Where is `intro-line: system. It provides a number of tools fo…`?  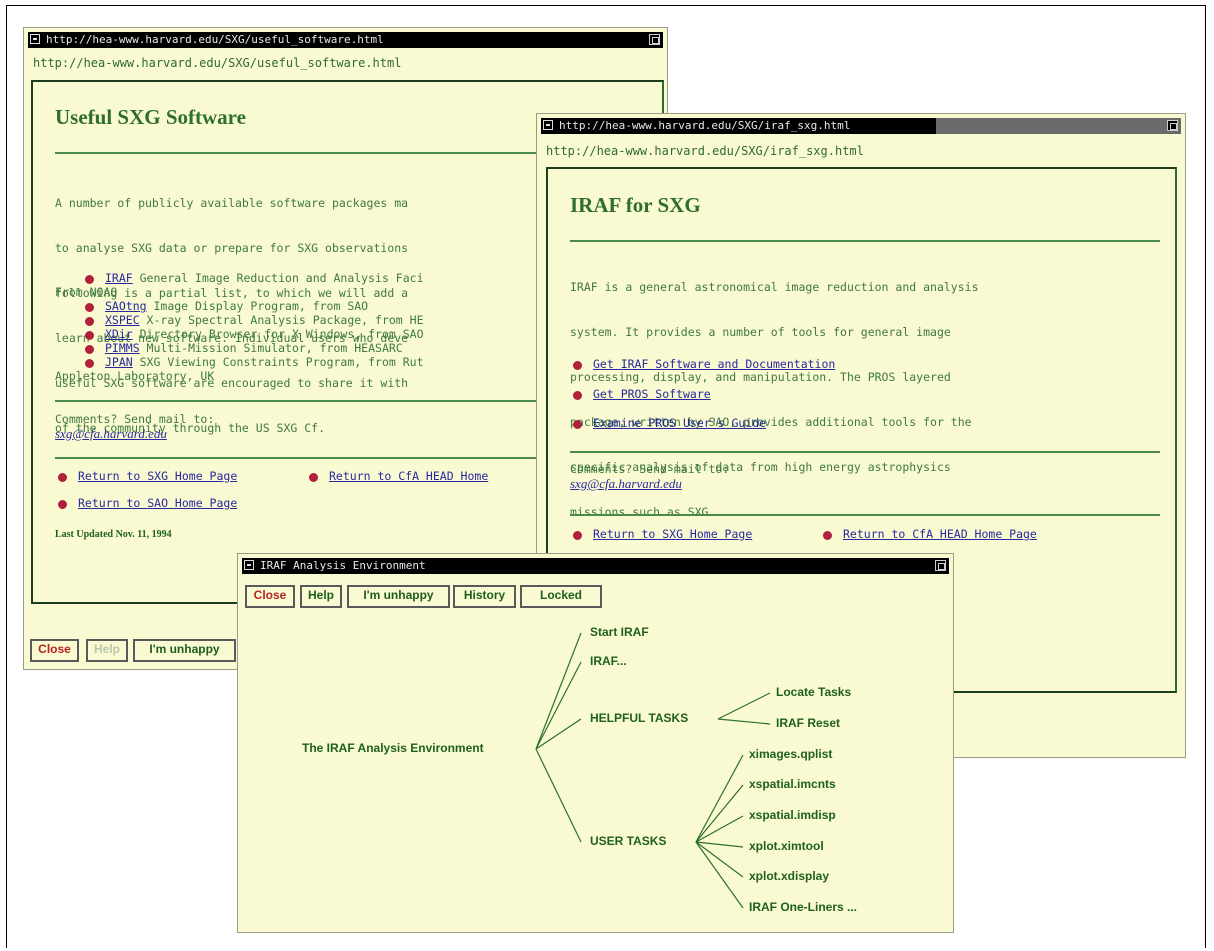 intro-line: system. It provides a number of tools fo… is located at coordinates (760, 332).